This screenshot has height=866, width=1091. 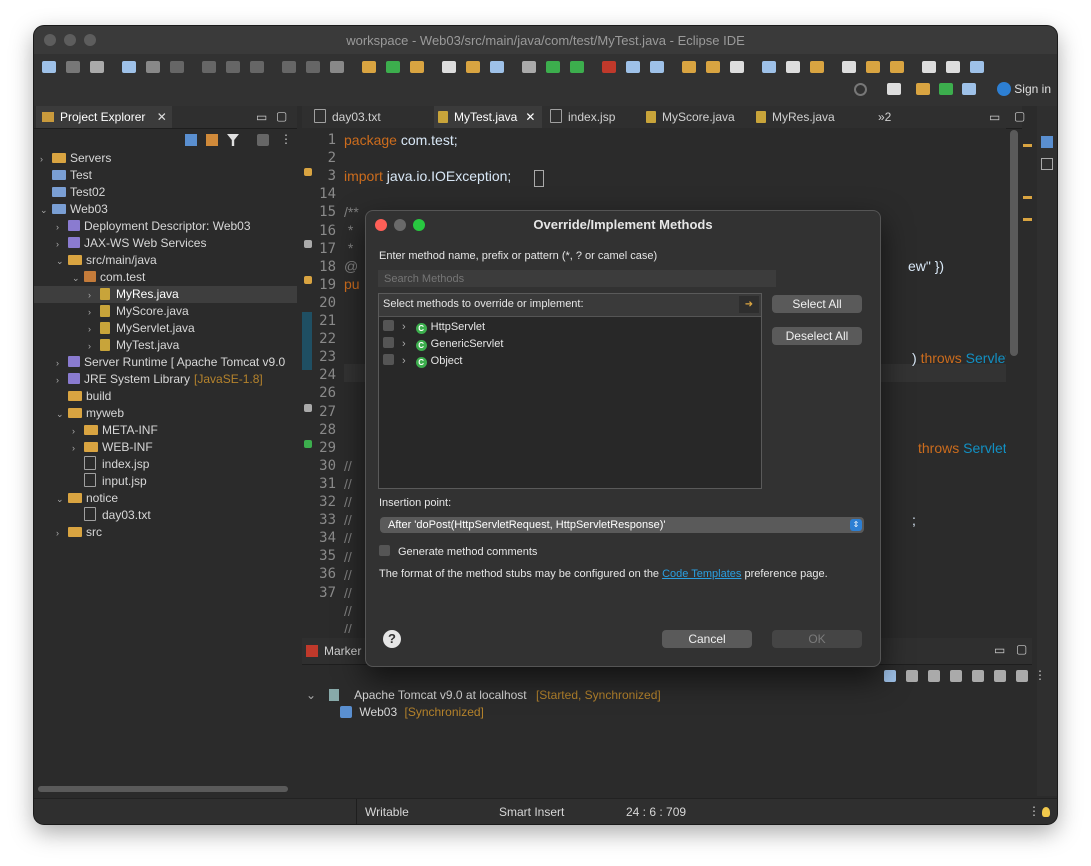 I want to click on tree-item: Test02, so click(x=165, y=192).